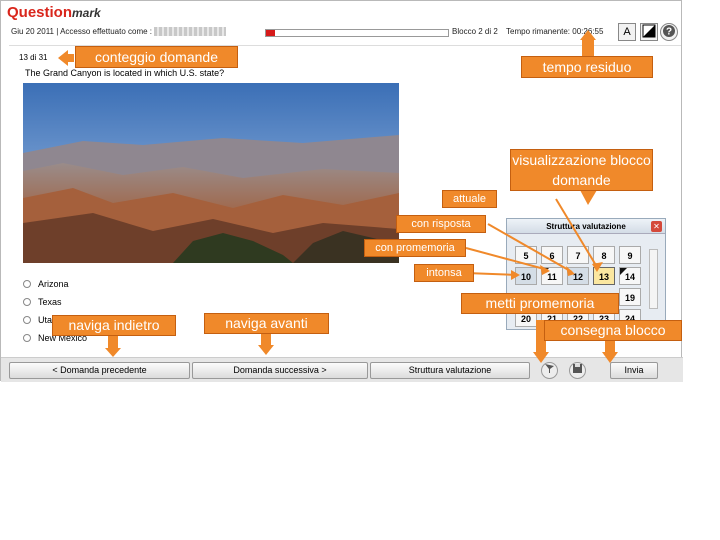 The height and width of the screenshot is (540, 720). What do you see at coordinates (630, 276) in the screenshot?
I see `question-cell: 14` at bounding box center [630, 276].